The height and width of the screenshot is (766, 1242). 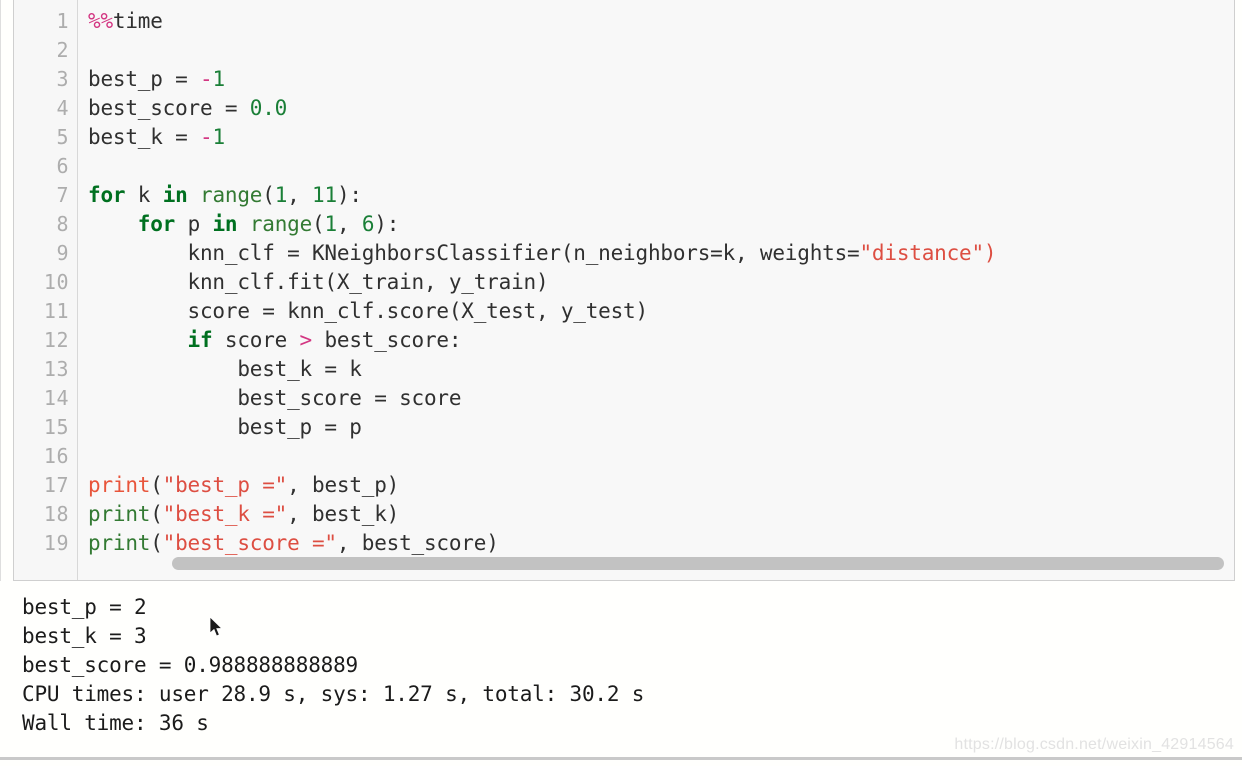 What do you see at coordinates (225, 427) in the screenshot?
I see `code-token-plain: best_p = p` at bounding box center [225, 427].